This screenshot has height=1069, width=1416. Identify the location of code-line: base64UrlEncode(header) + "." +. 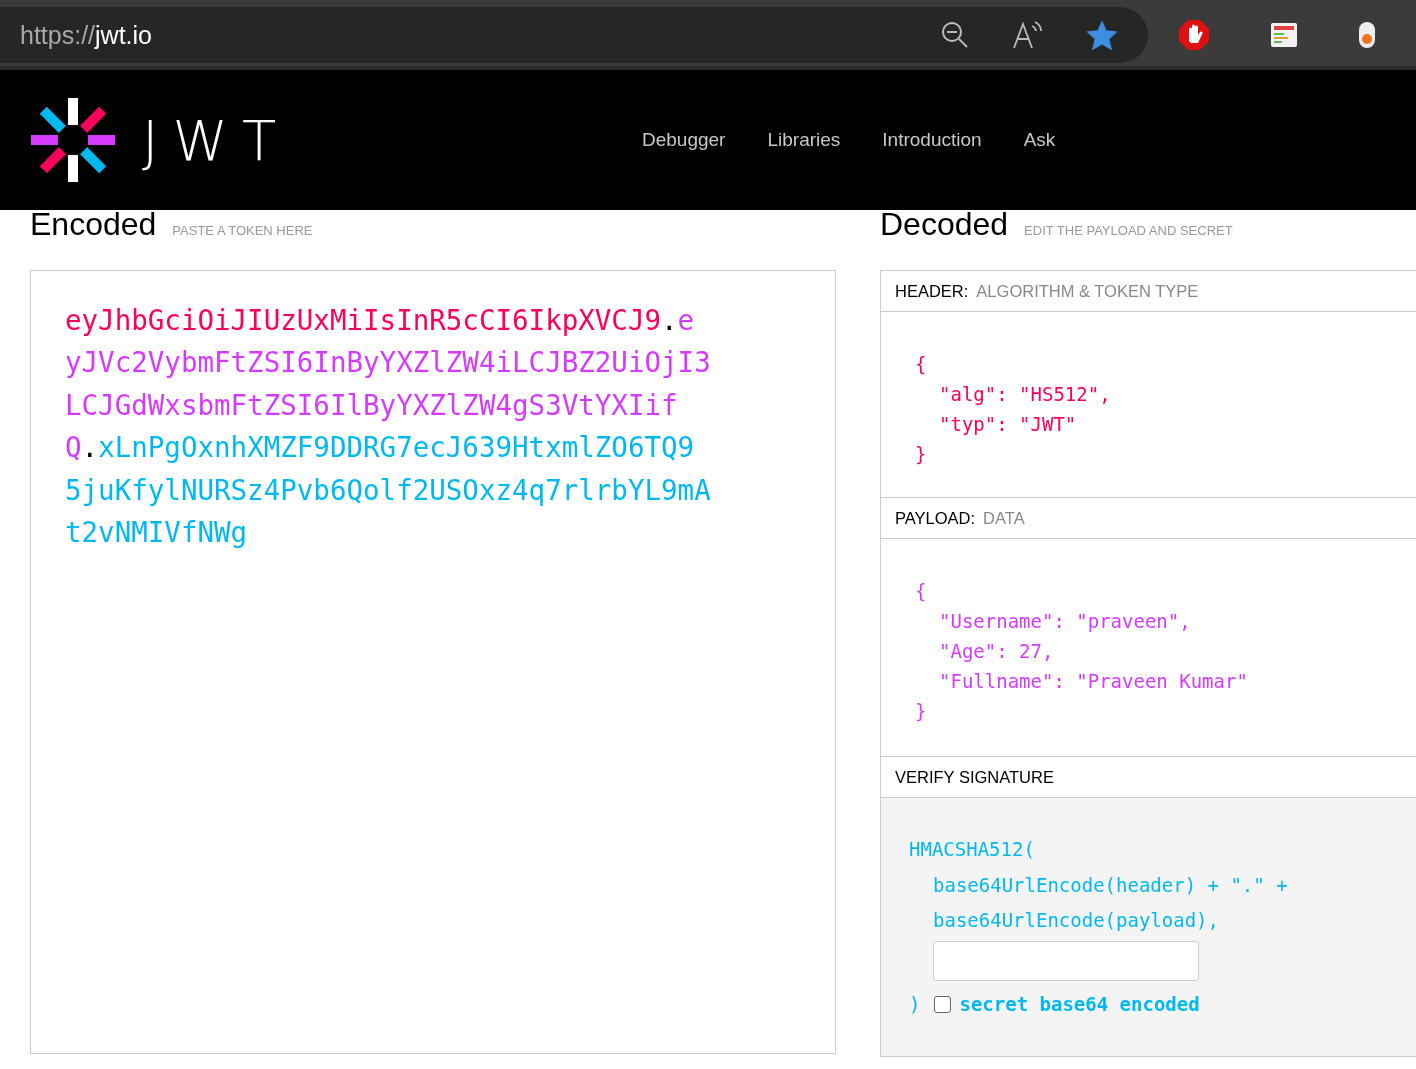
(1110, 885).